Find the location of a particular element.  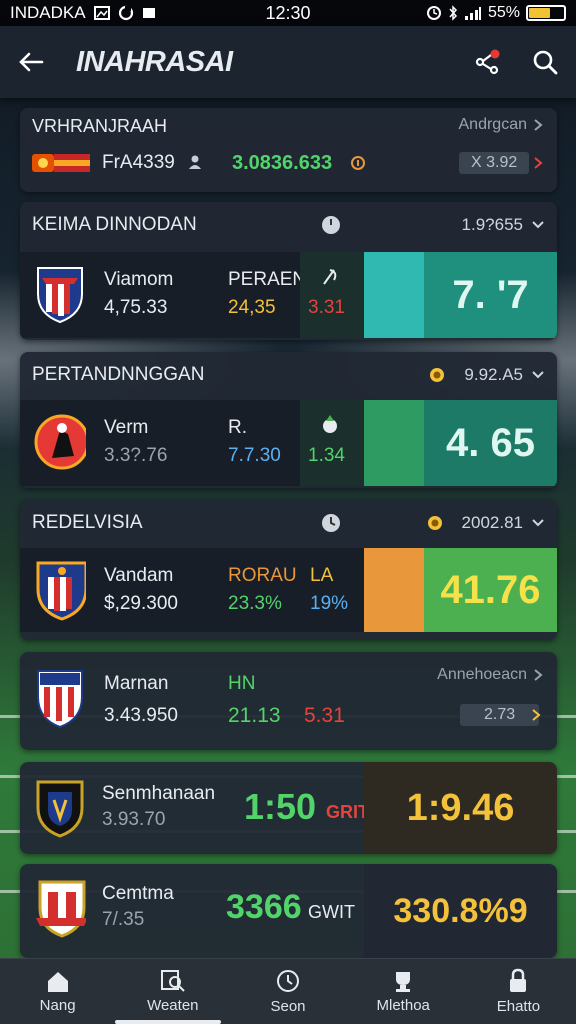

search-icon is located at coordinates (545, 62).